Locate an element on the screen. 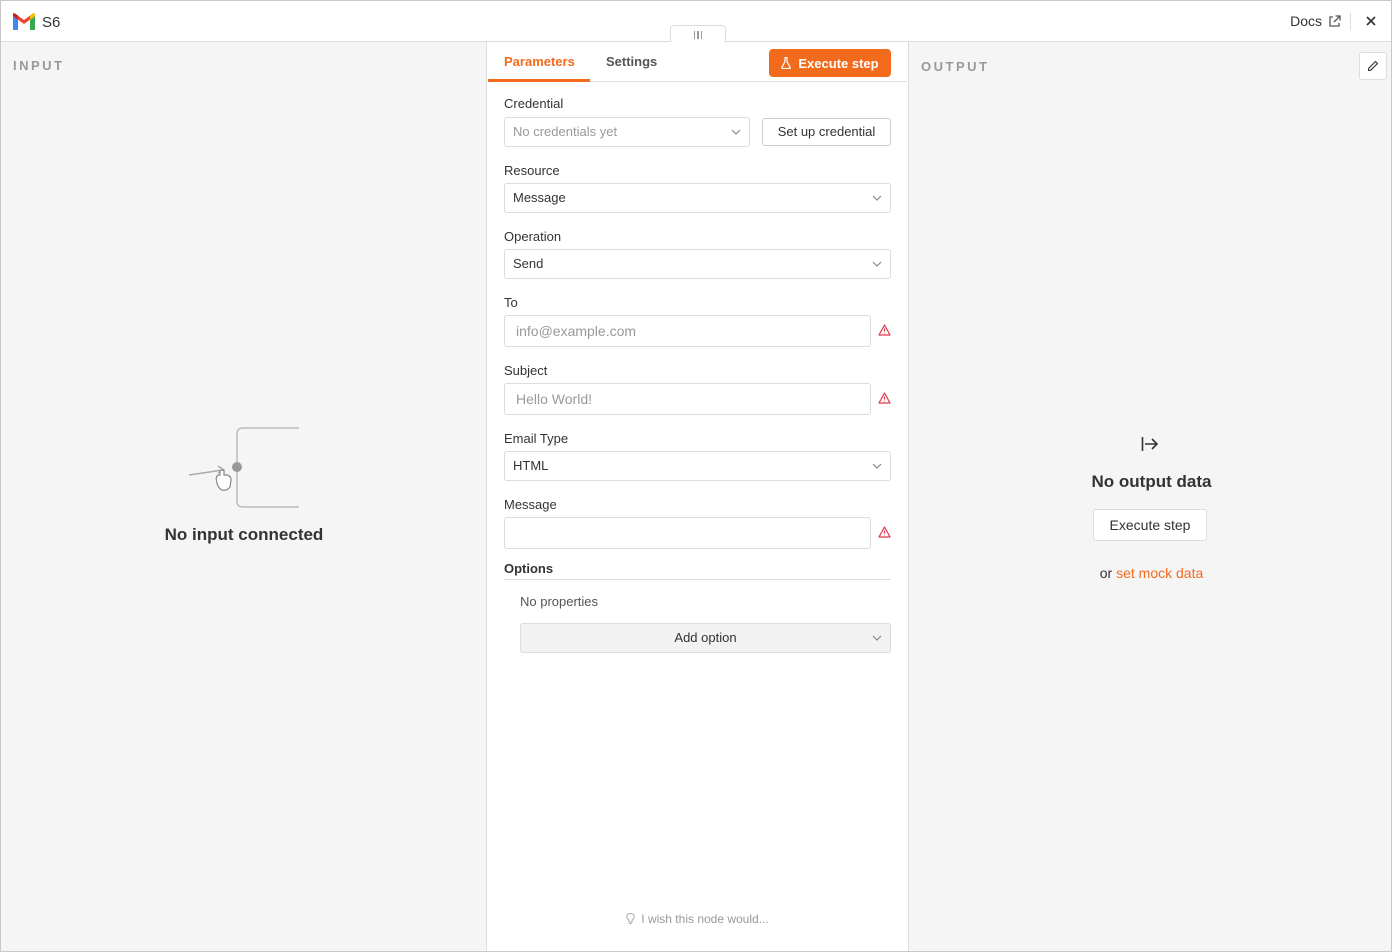  execute-step-button: Execute step is located at coordinates (830, 63).